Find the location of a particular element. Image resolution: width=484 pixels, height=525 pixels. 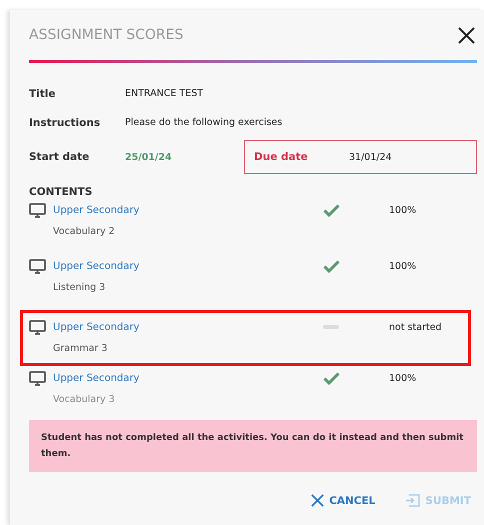

section-heading: CONTENTS is located at coordinates (61, 192).